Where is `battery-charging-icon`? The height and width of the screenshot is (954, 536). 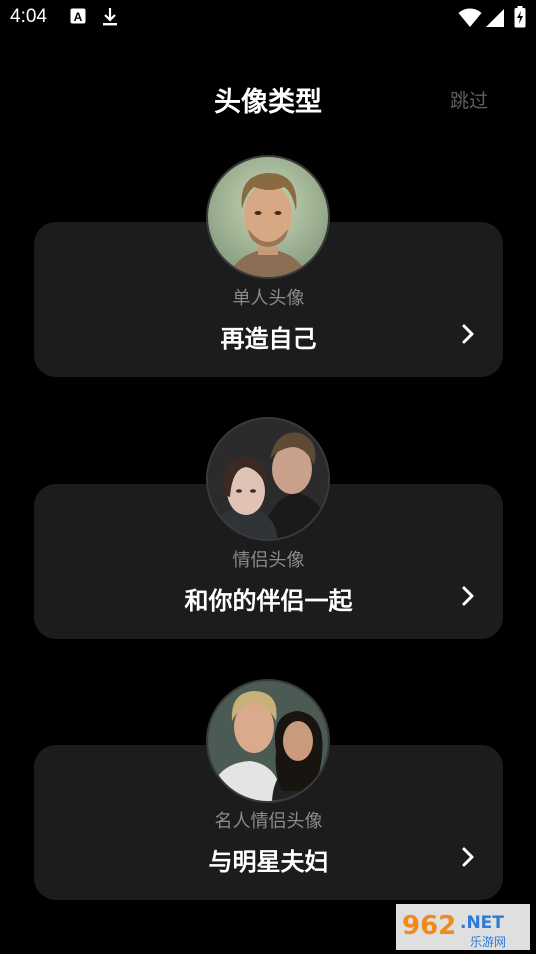
battery-charging-icon is located at coordinates (520, 19).